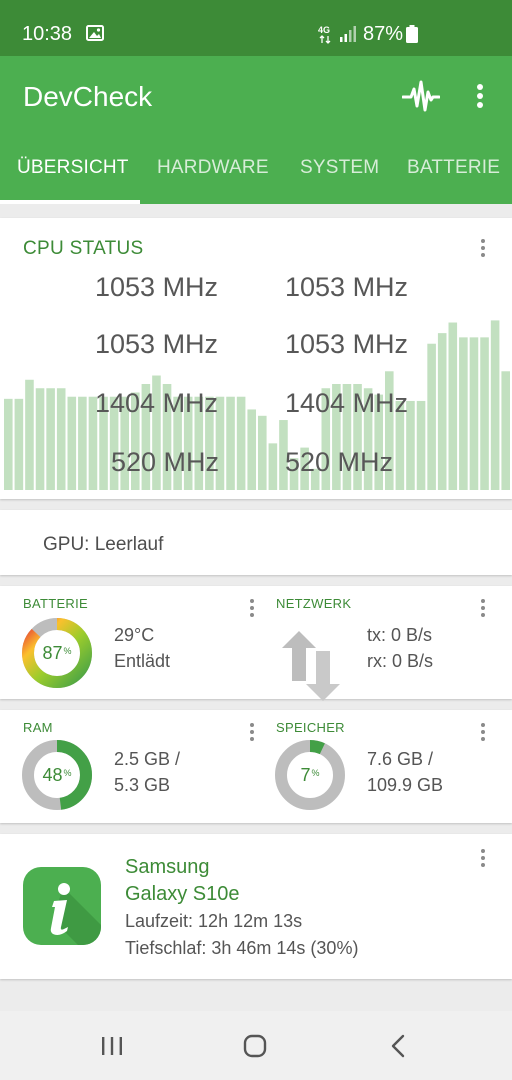 Image resolution: width=512 pixels, height=1080 pixels. What do you see at coordinates (213, 168) in the screenshot?
I see `tab-hardware: HARDWARE` at bounding box center [213, 168].